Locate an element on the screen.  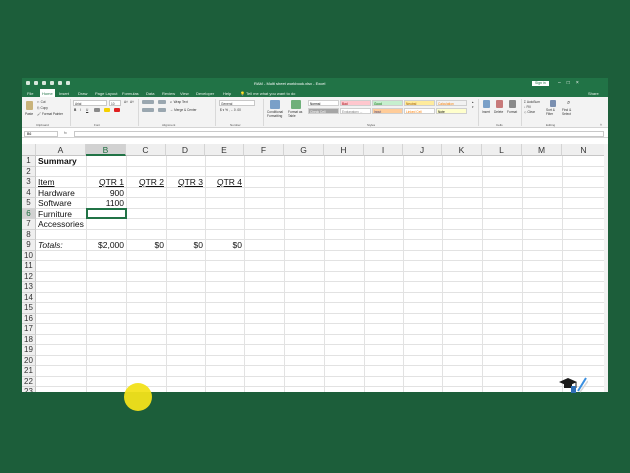
fill-button: ↓ Fill is located at coordinates (527, 107).